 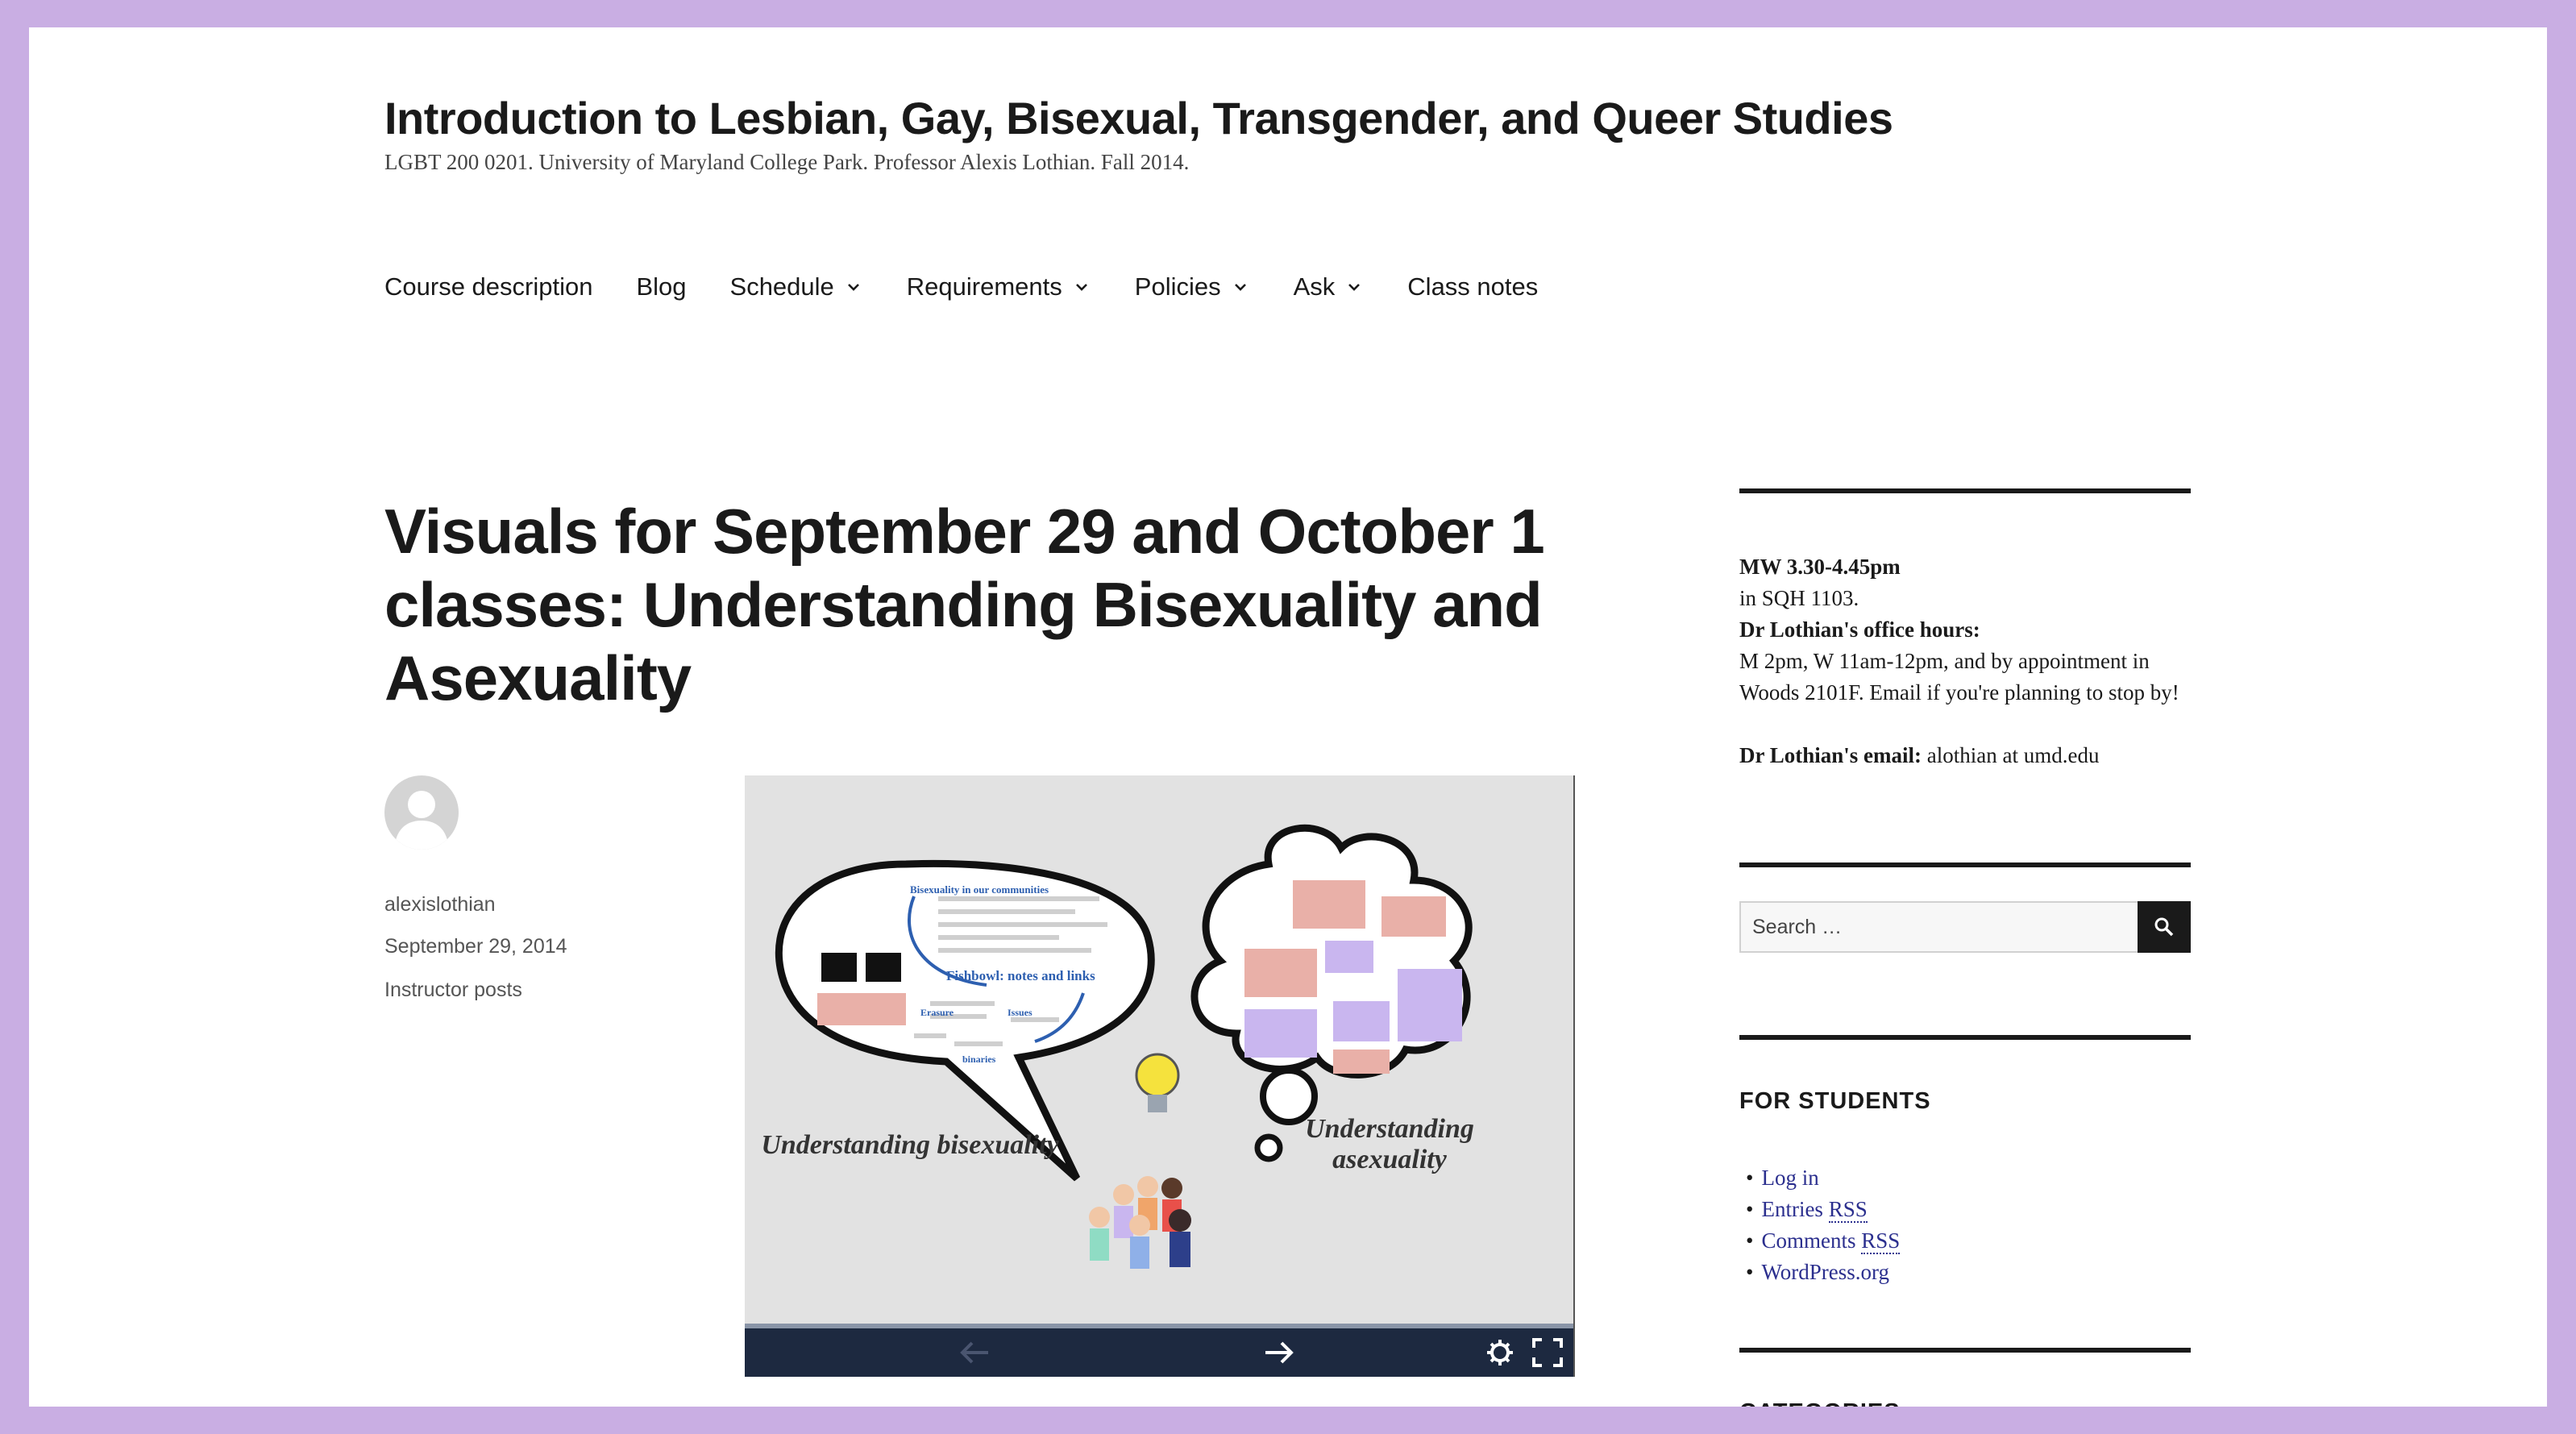 I want to click on nav-label: Ask, so click(x=1314, y=286).